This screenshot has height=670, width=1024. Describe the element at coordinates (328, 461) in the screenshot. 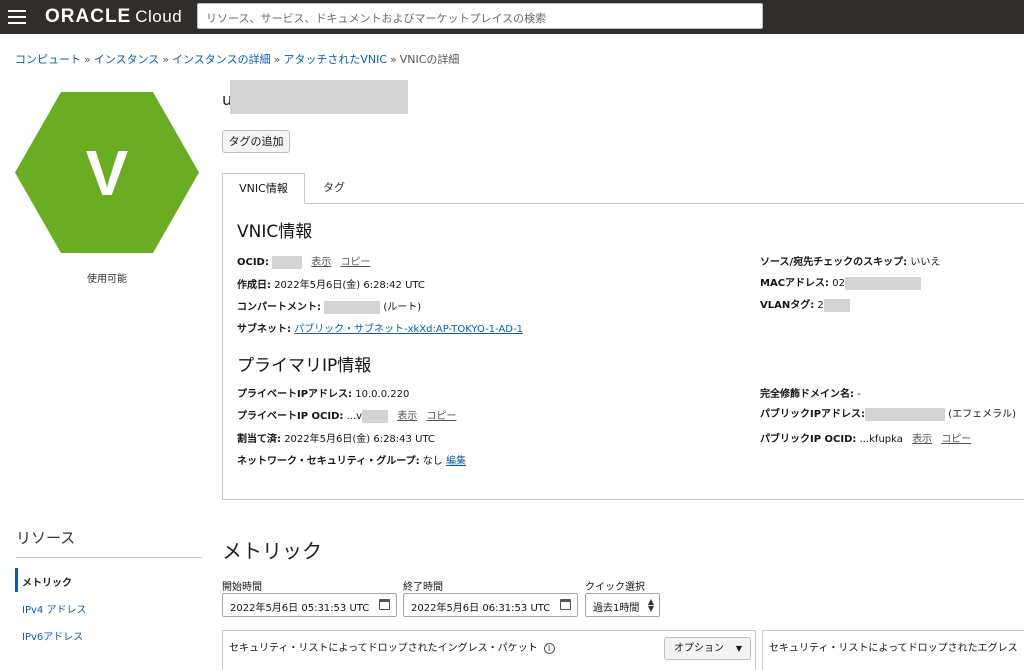

I see `nsg-label: ネットワーク・セキュリティ・グループ:` at that location.